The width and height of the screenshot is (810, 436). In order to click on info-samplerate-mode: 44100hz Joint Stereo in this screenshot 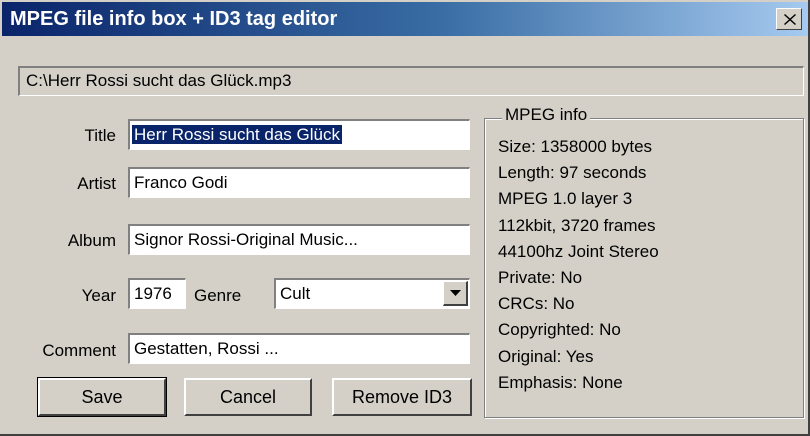, I will do `click(578, 251)`.